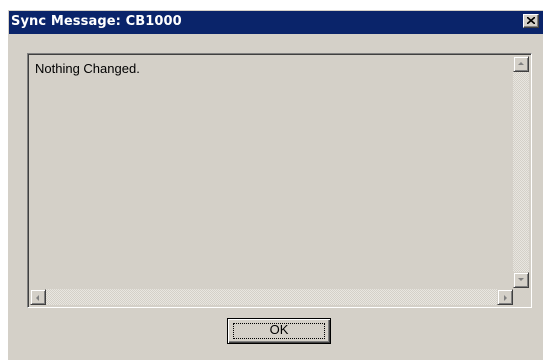  Describe the element at coordinates (505, 297) in the screenshot. I see `scroll-right-button` at that location.